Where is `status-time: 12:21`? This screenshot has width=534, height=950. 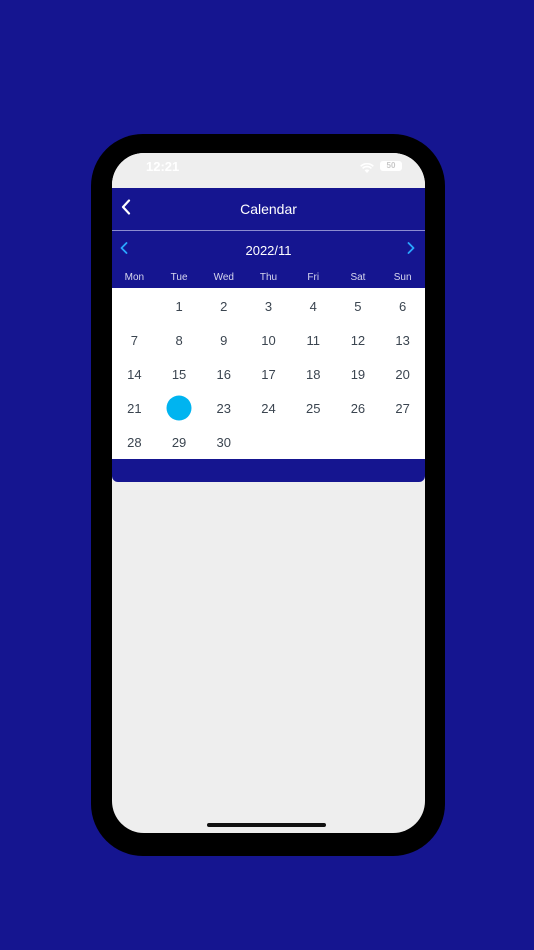
status-time: 12:21 is located at coordinates (163, 166).